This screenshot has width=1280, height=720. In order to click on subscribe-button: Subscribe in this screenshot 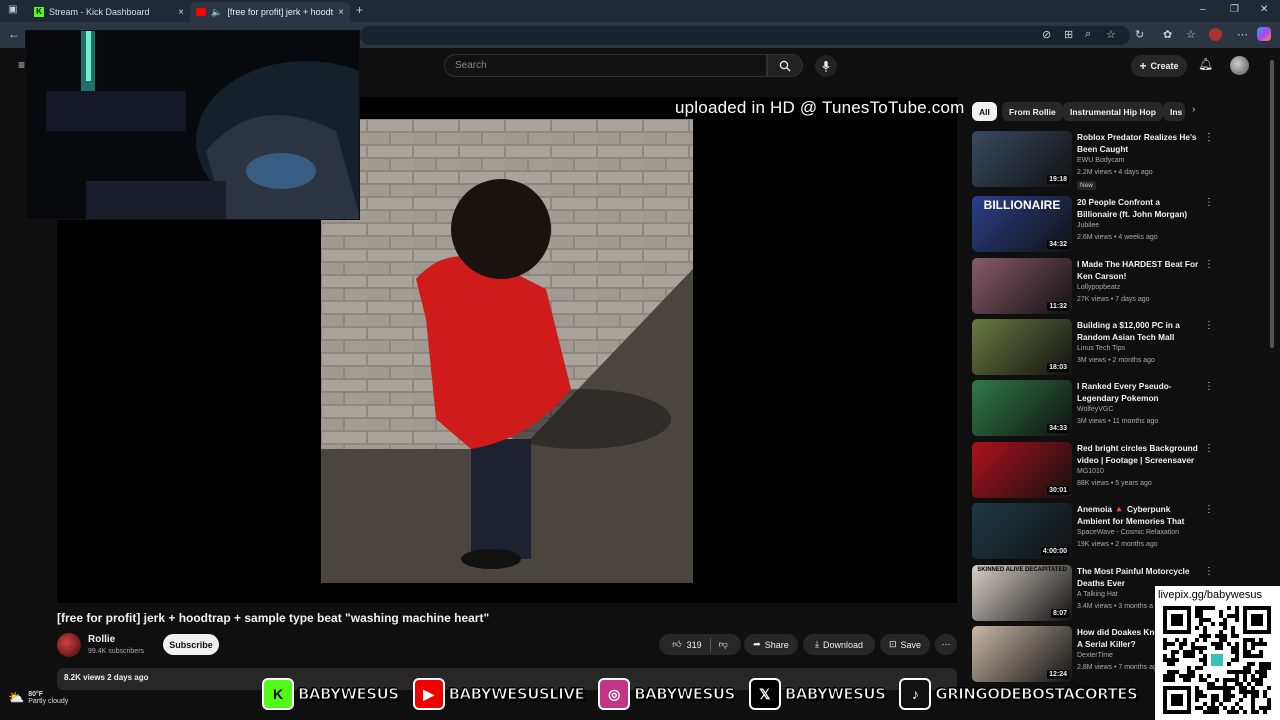, I will do `click(191, 644)`.